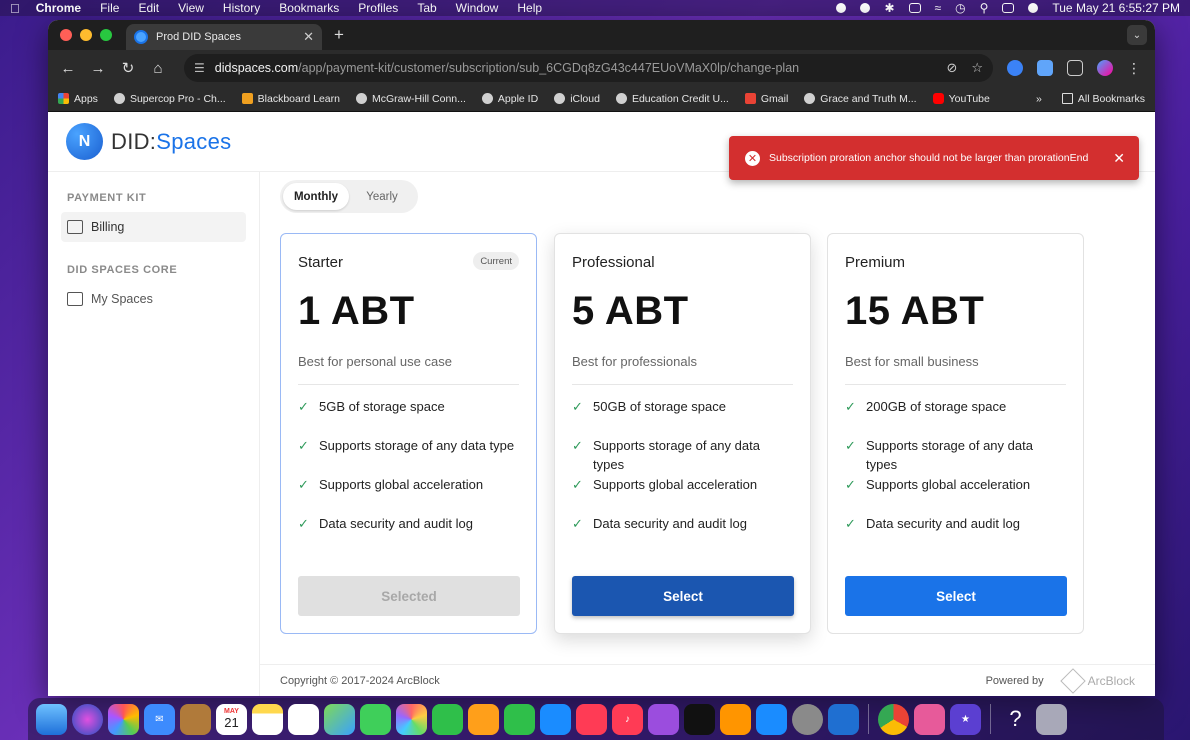 The image size is (1190, 740). I want to click on maps-icon, so click(339, 719).